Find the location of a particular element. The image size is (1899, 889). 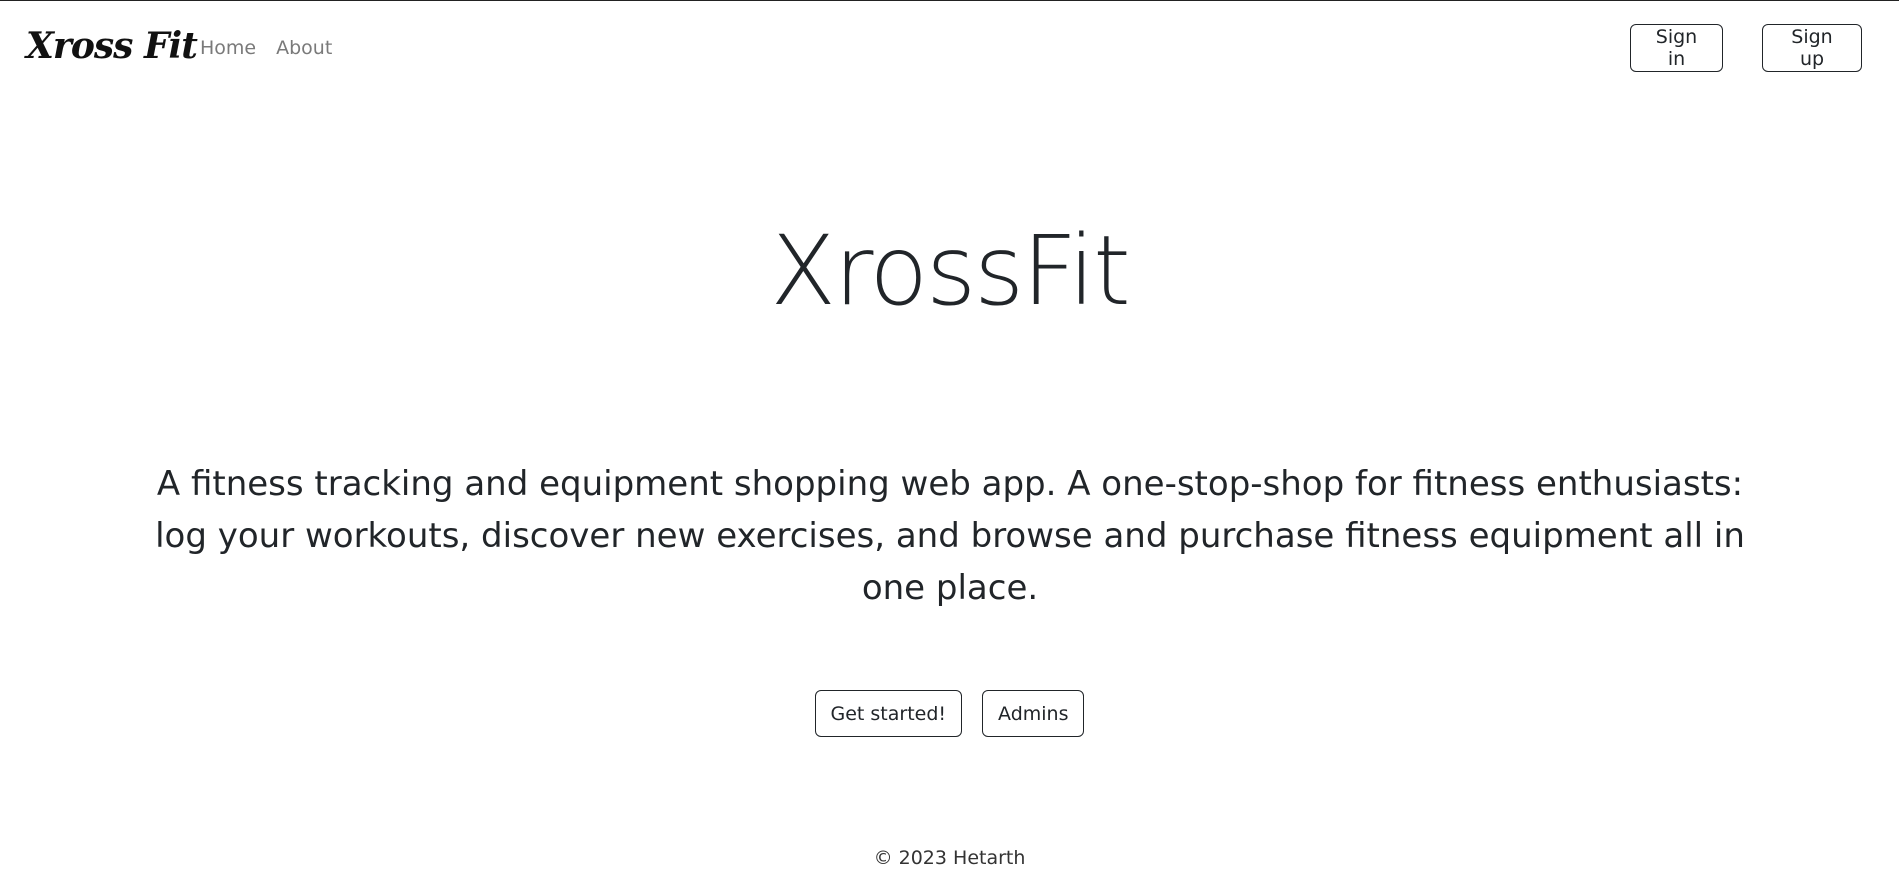

hero-title: XrossFit is located at coordinates (950, 271).